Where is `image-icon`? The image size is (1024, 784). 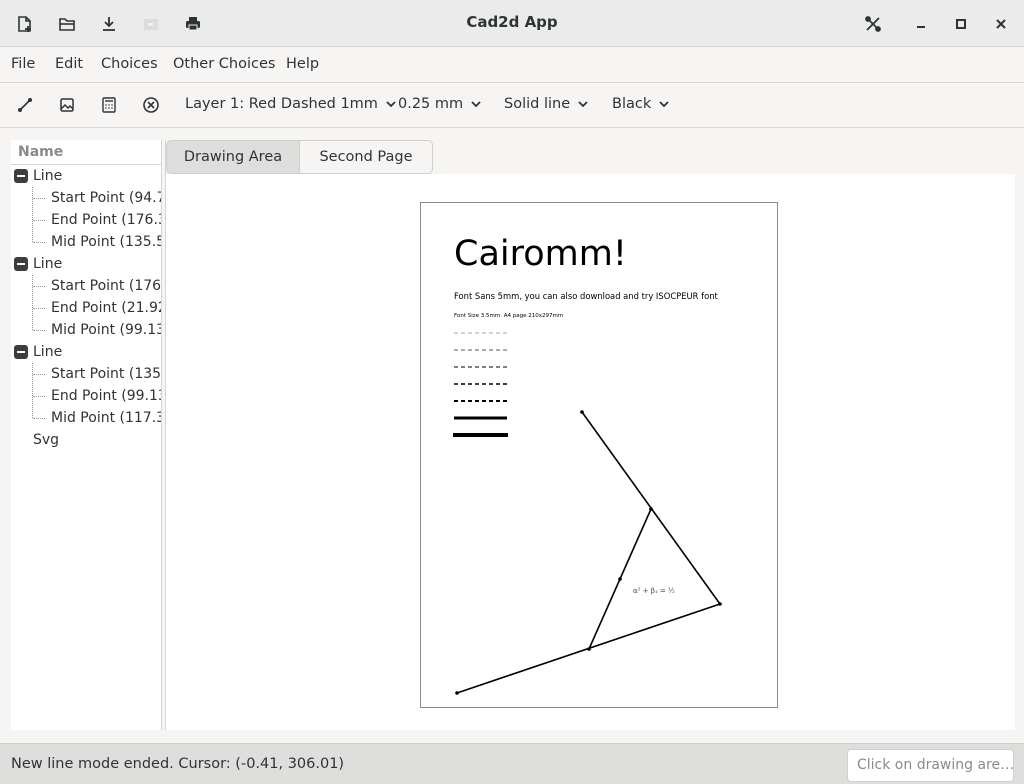
image-icon is located at coordinates (67, 105).